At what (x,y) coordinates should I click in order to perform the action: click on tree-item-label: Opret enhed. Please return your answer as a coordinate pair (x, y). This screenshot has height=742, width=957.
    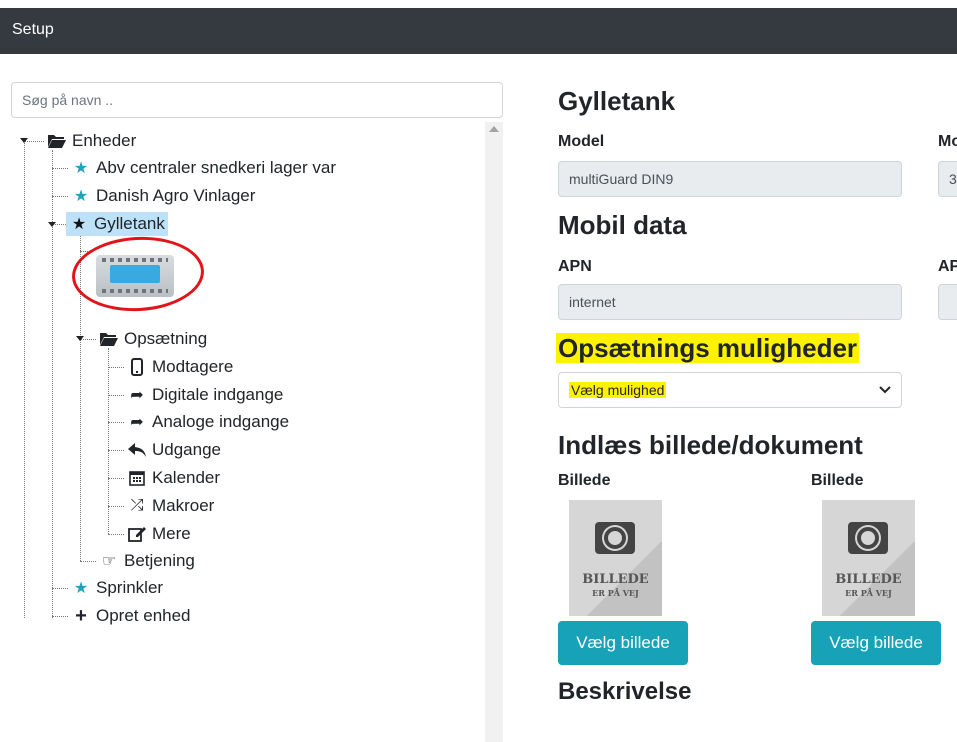
    Looking at the image, I should click on (143, 615).